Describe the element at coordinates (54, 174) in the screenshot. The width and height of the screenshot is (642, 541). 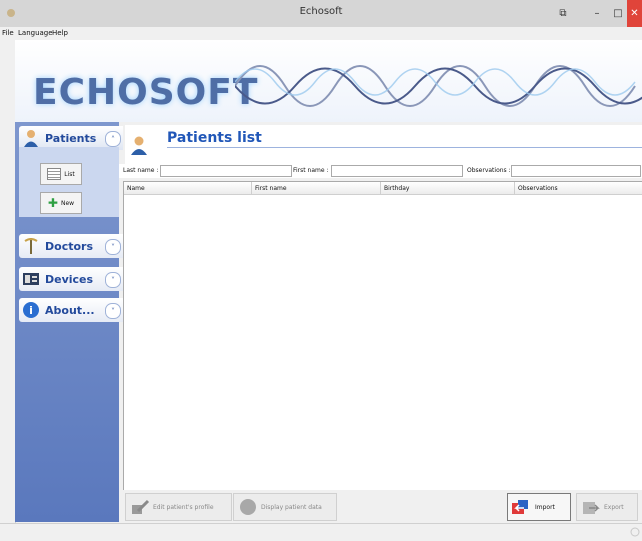
I see `list-icon` at that location.